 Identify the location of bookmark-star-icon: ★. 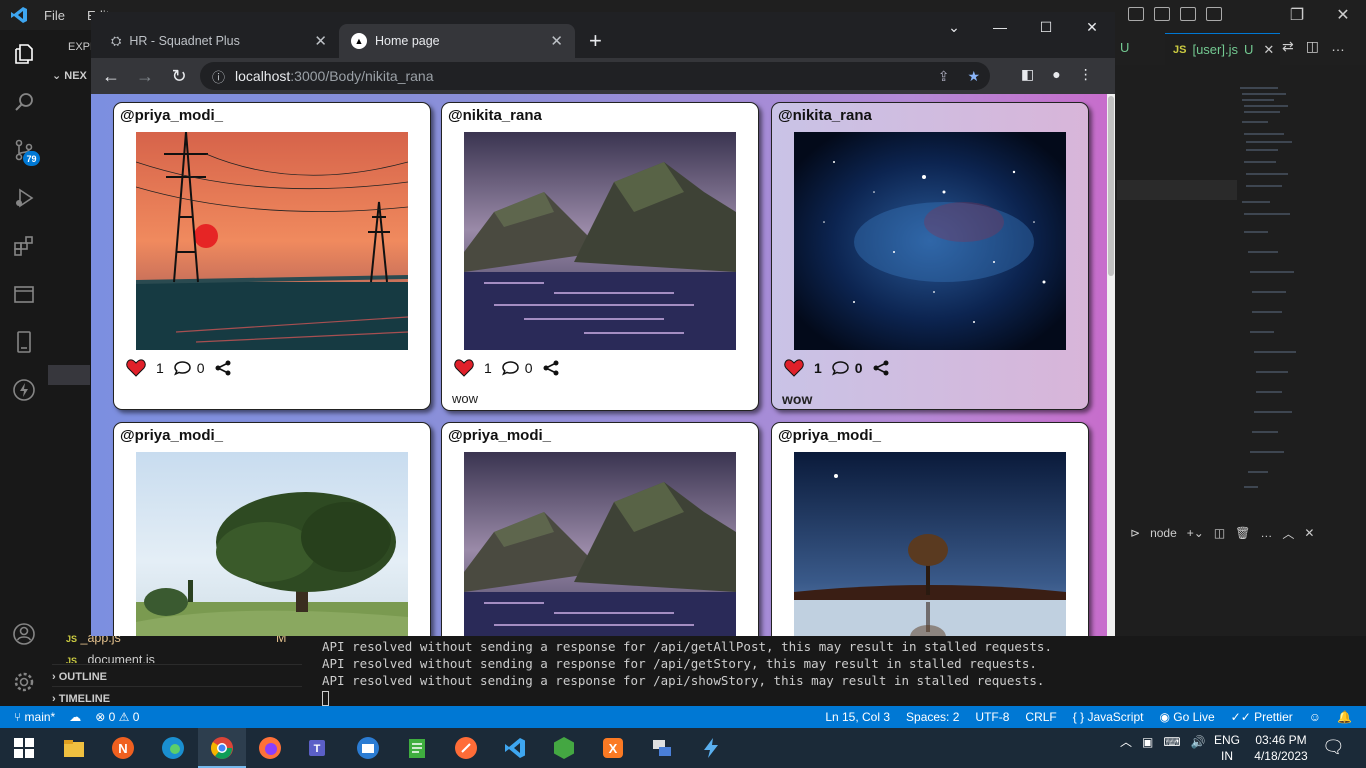
(973, 76).